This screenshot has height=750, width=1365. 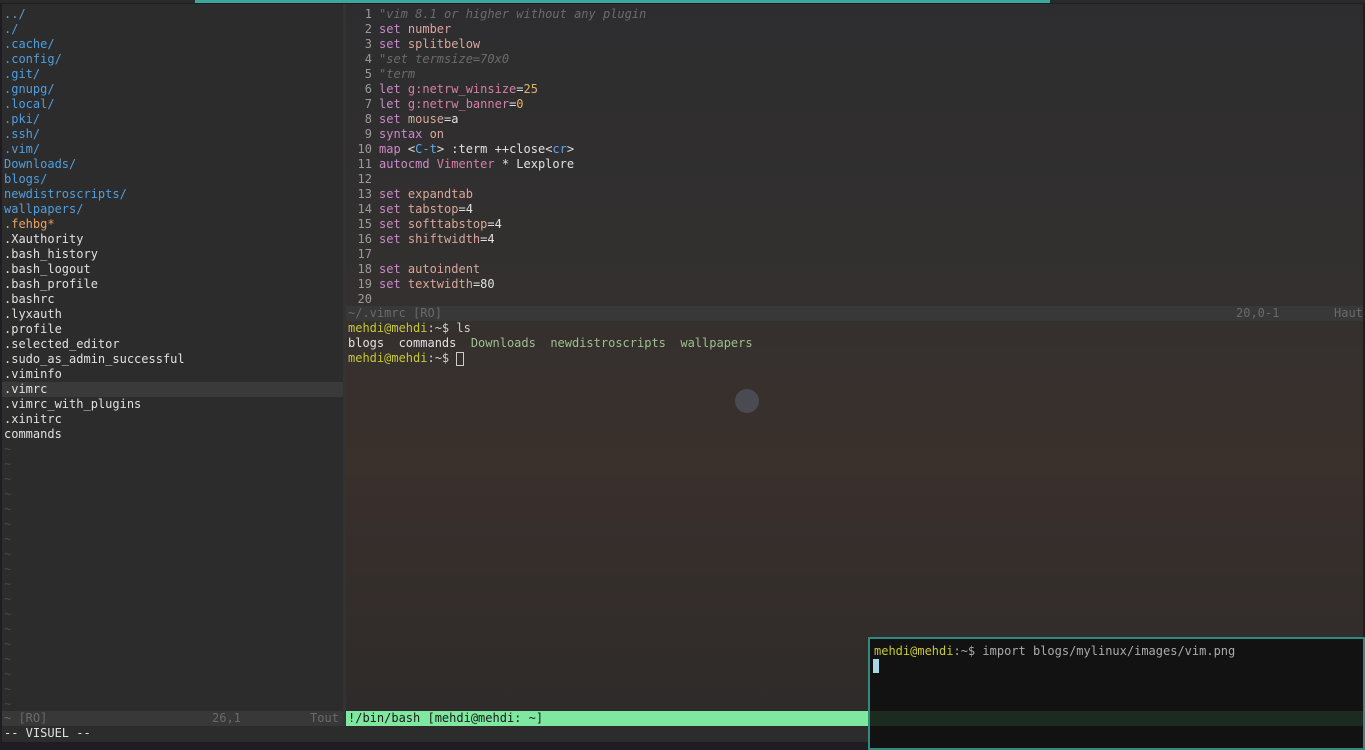 What do you see at coordinates (496, 44) in the screenshot?
I see `code-line: 3 set splitbelow` at bounding box center [496, 44].